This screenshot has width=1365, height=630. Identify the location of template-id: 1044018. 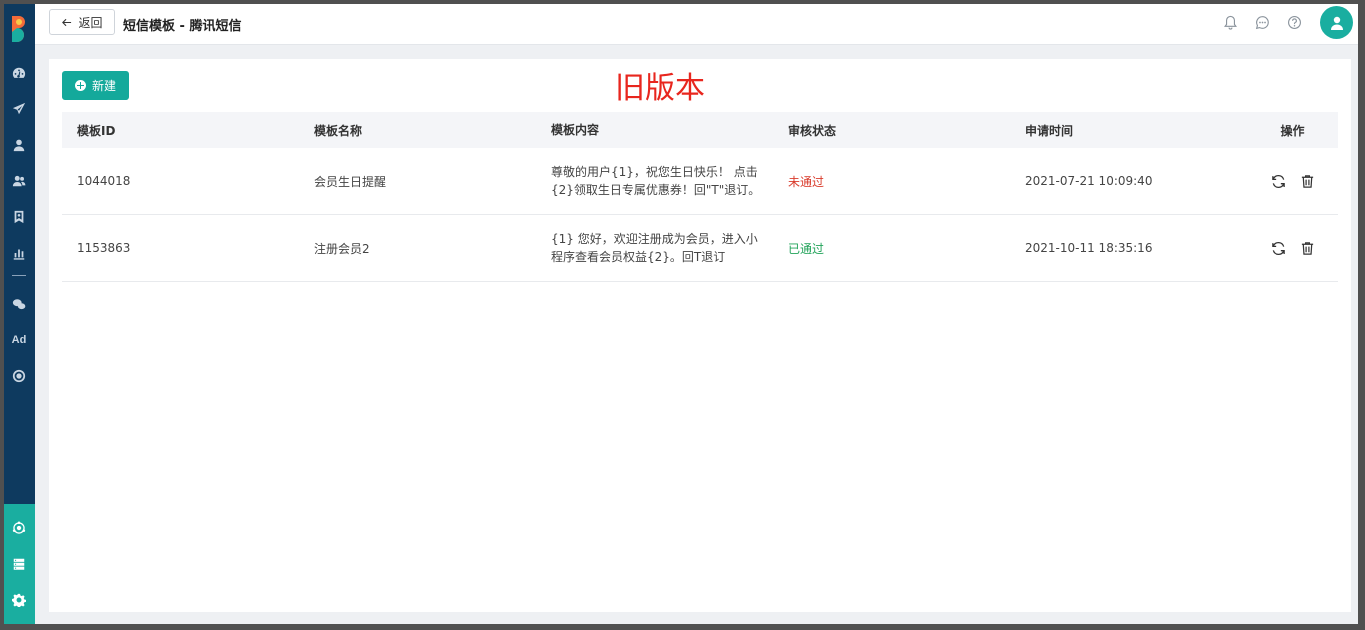
(104, 181).